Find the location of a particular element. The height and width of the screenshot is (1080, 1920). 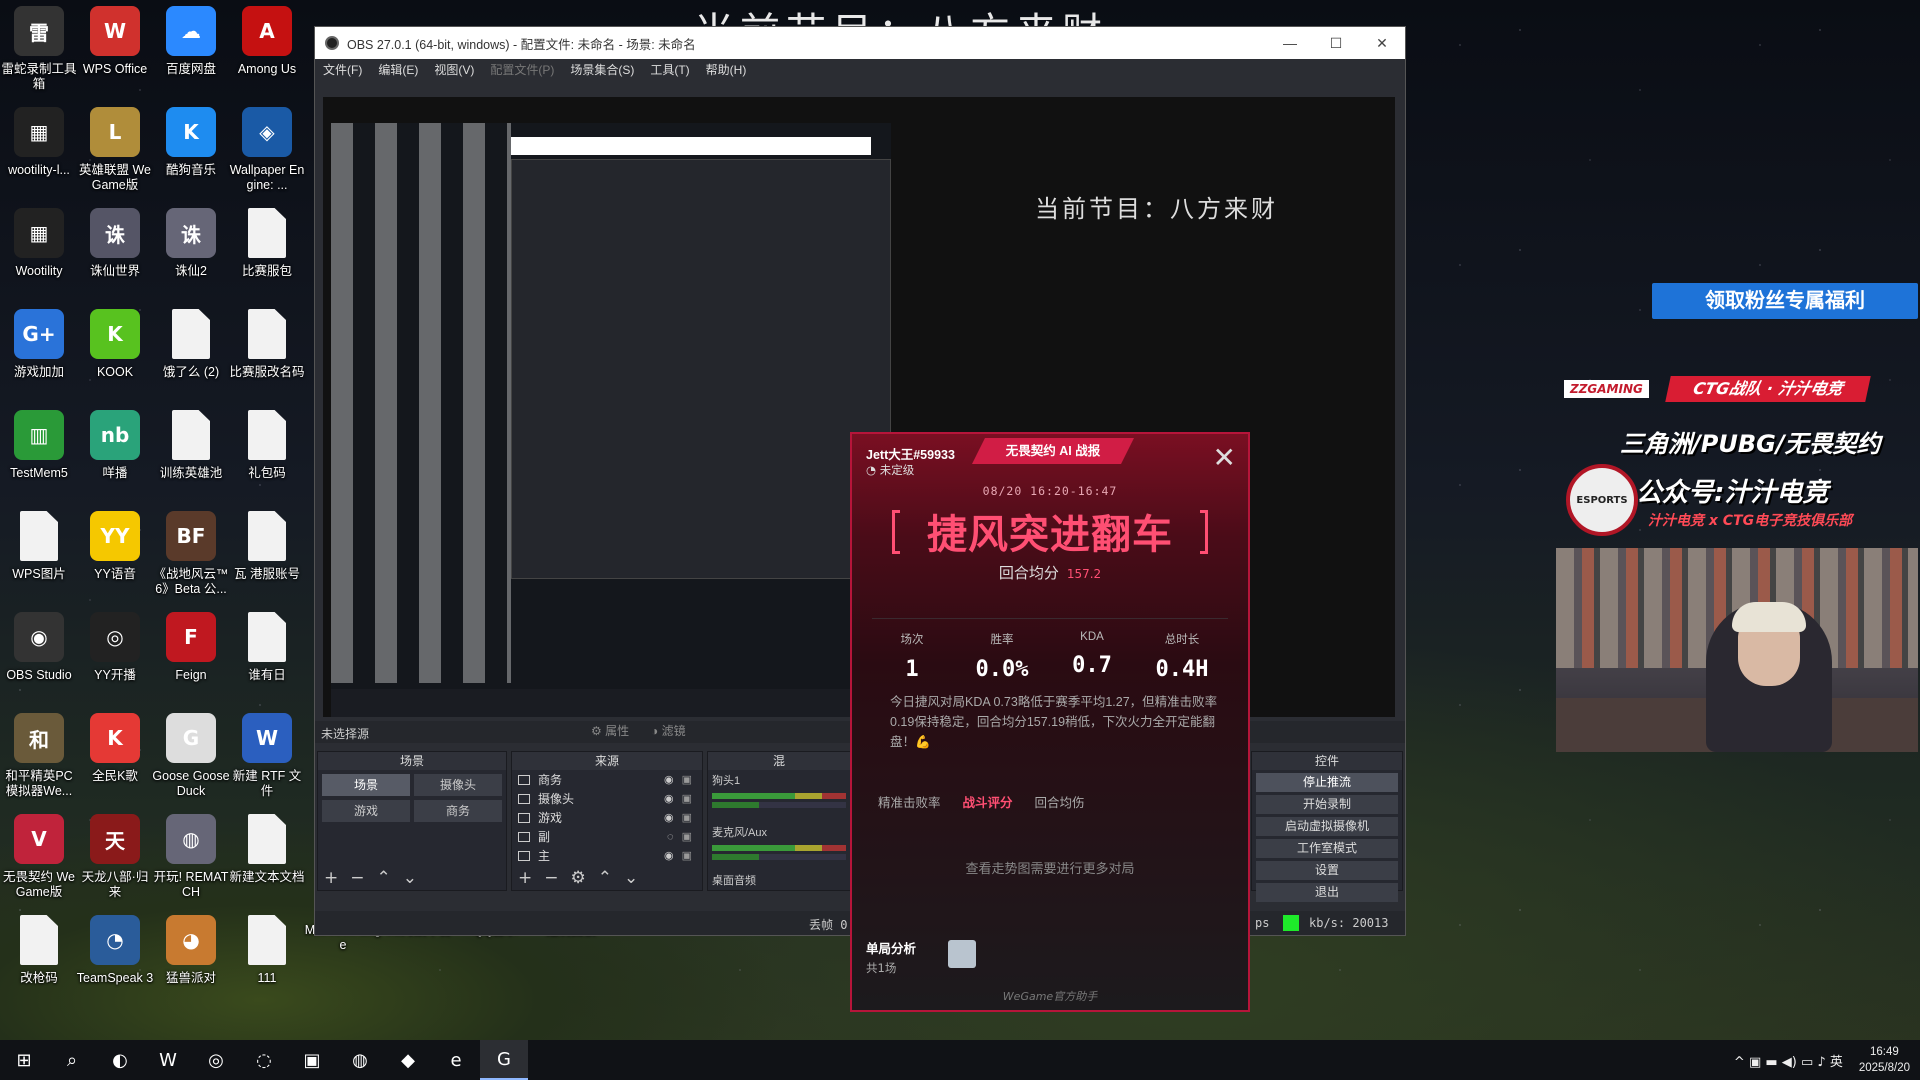

desktop-icon: 瓦 港服账号 is located at coordinates (267, 546).